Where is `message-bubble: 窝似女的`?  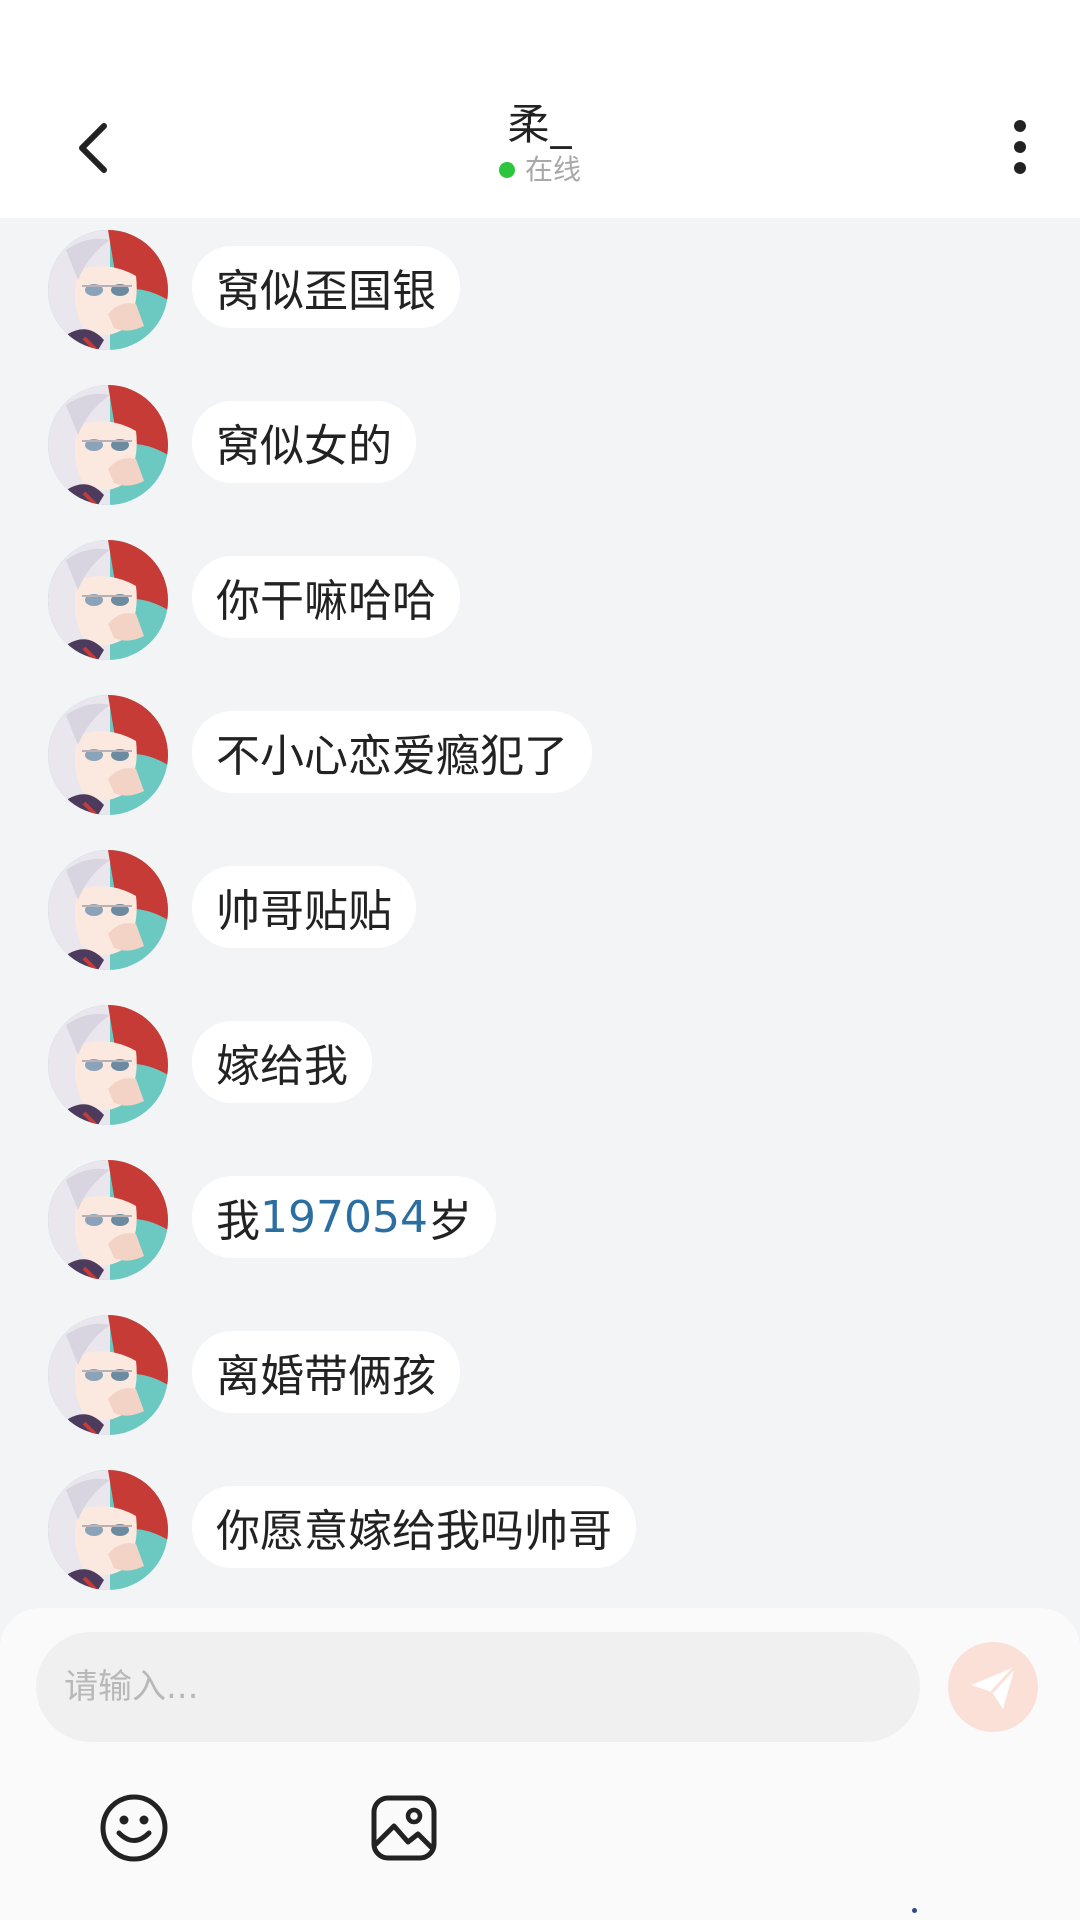 message-bubble: 窝似女的 is located at coordinates (304, 442).